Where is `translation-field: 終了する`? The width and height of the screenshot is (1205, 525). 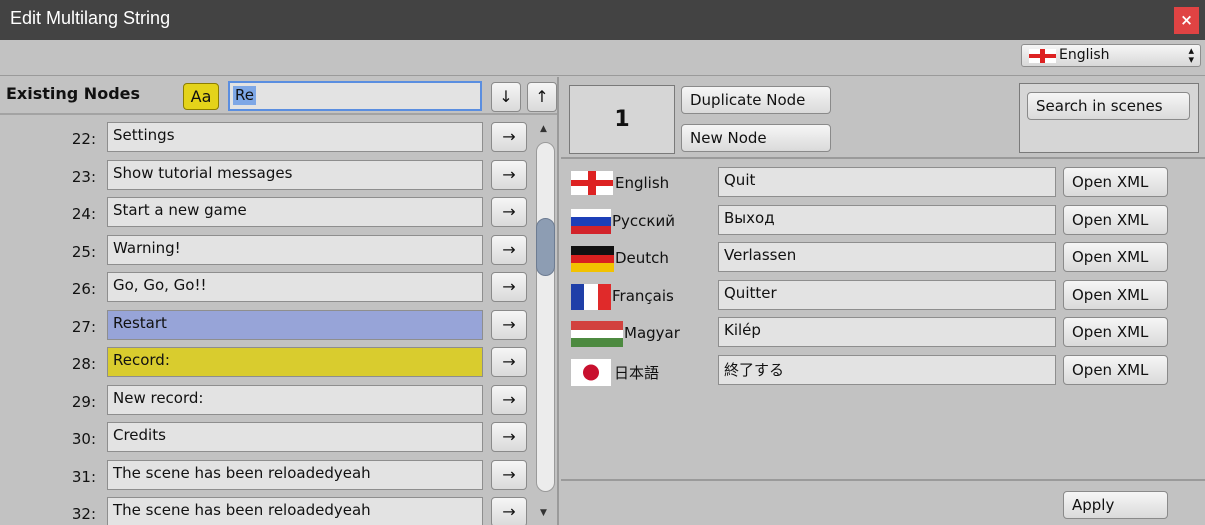 translation-field: 終了する is located at coordinates (887, 370).